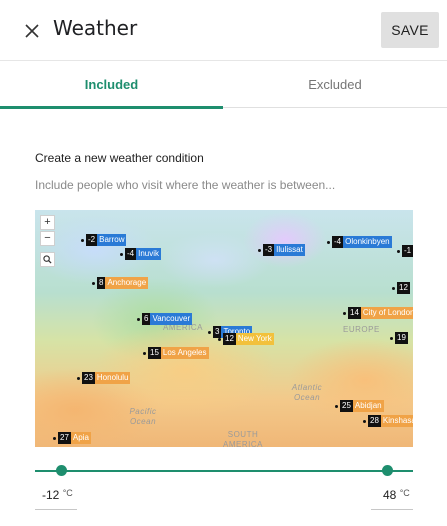 The image size is (447, 526). Describe the element at coordinates (359, 406) in the screenshot. I see `map-marker: 25 Abidjan` at that location.